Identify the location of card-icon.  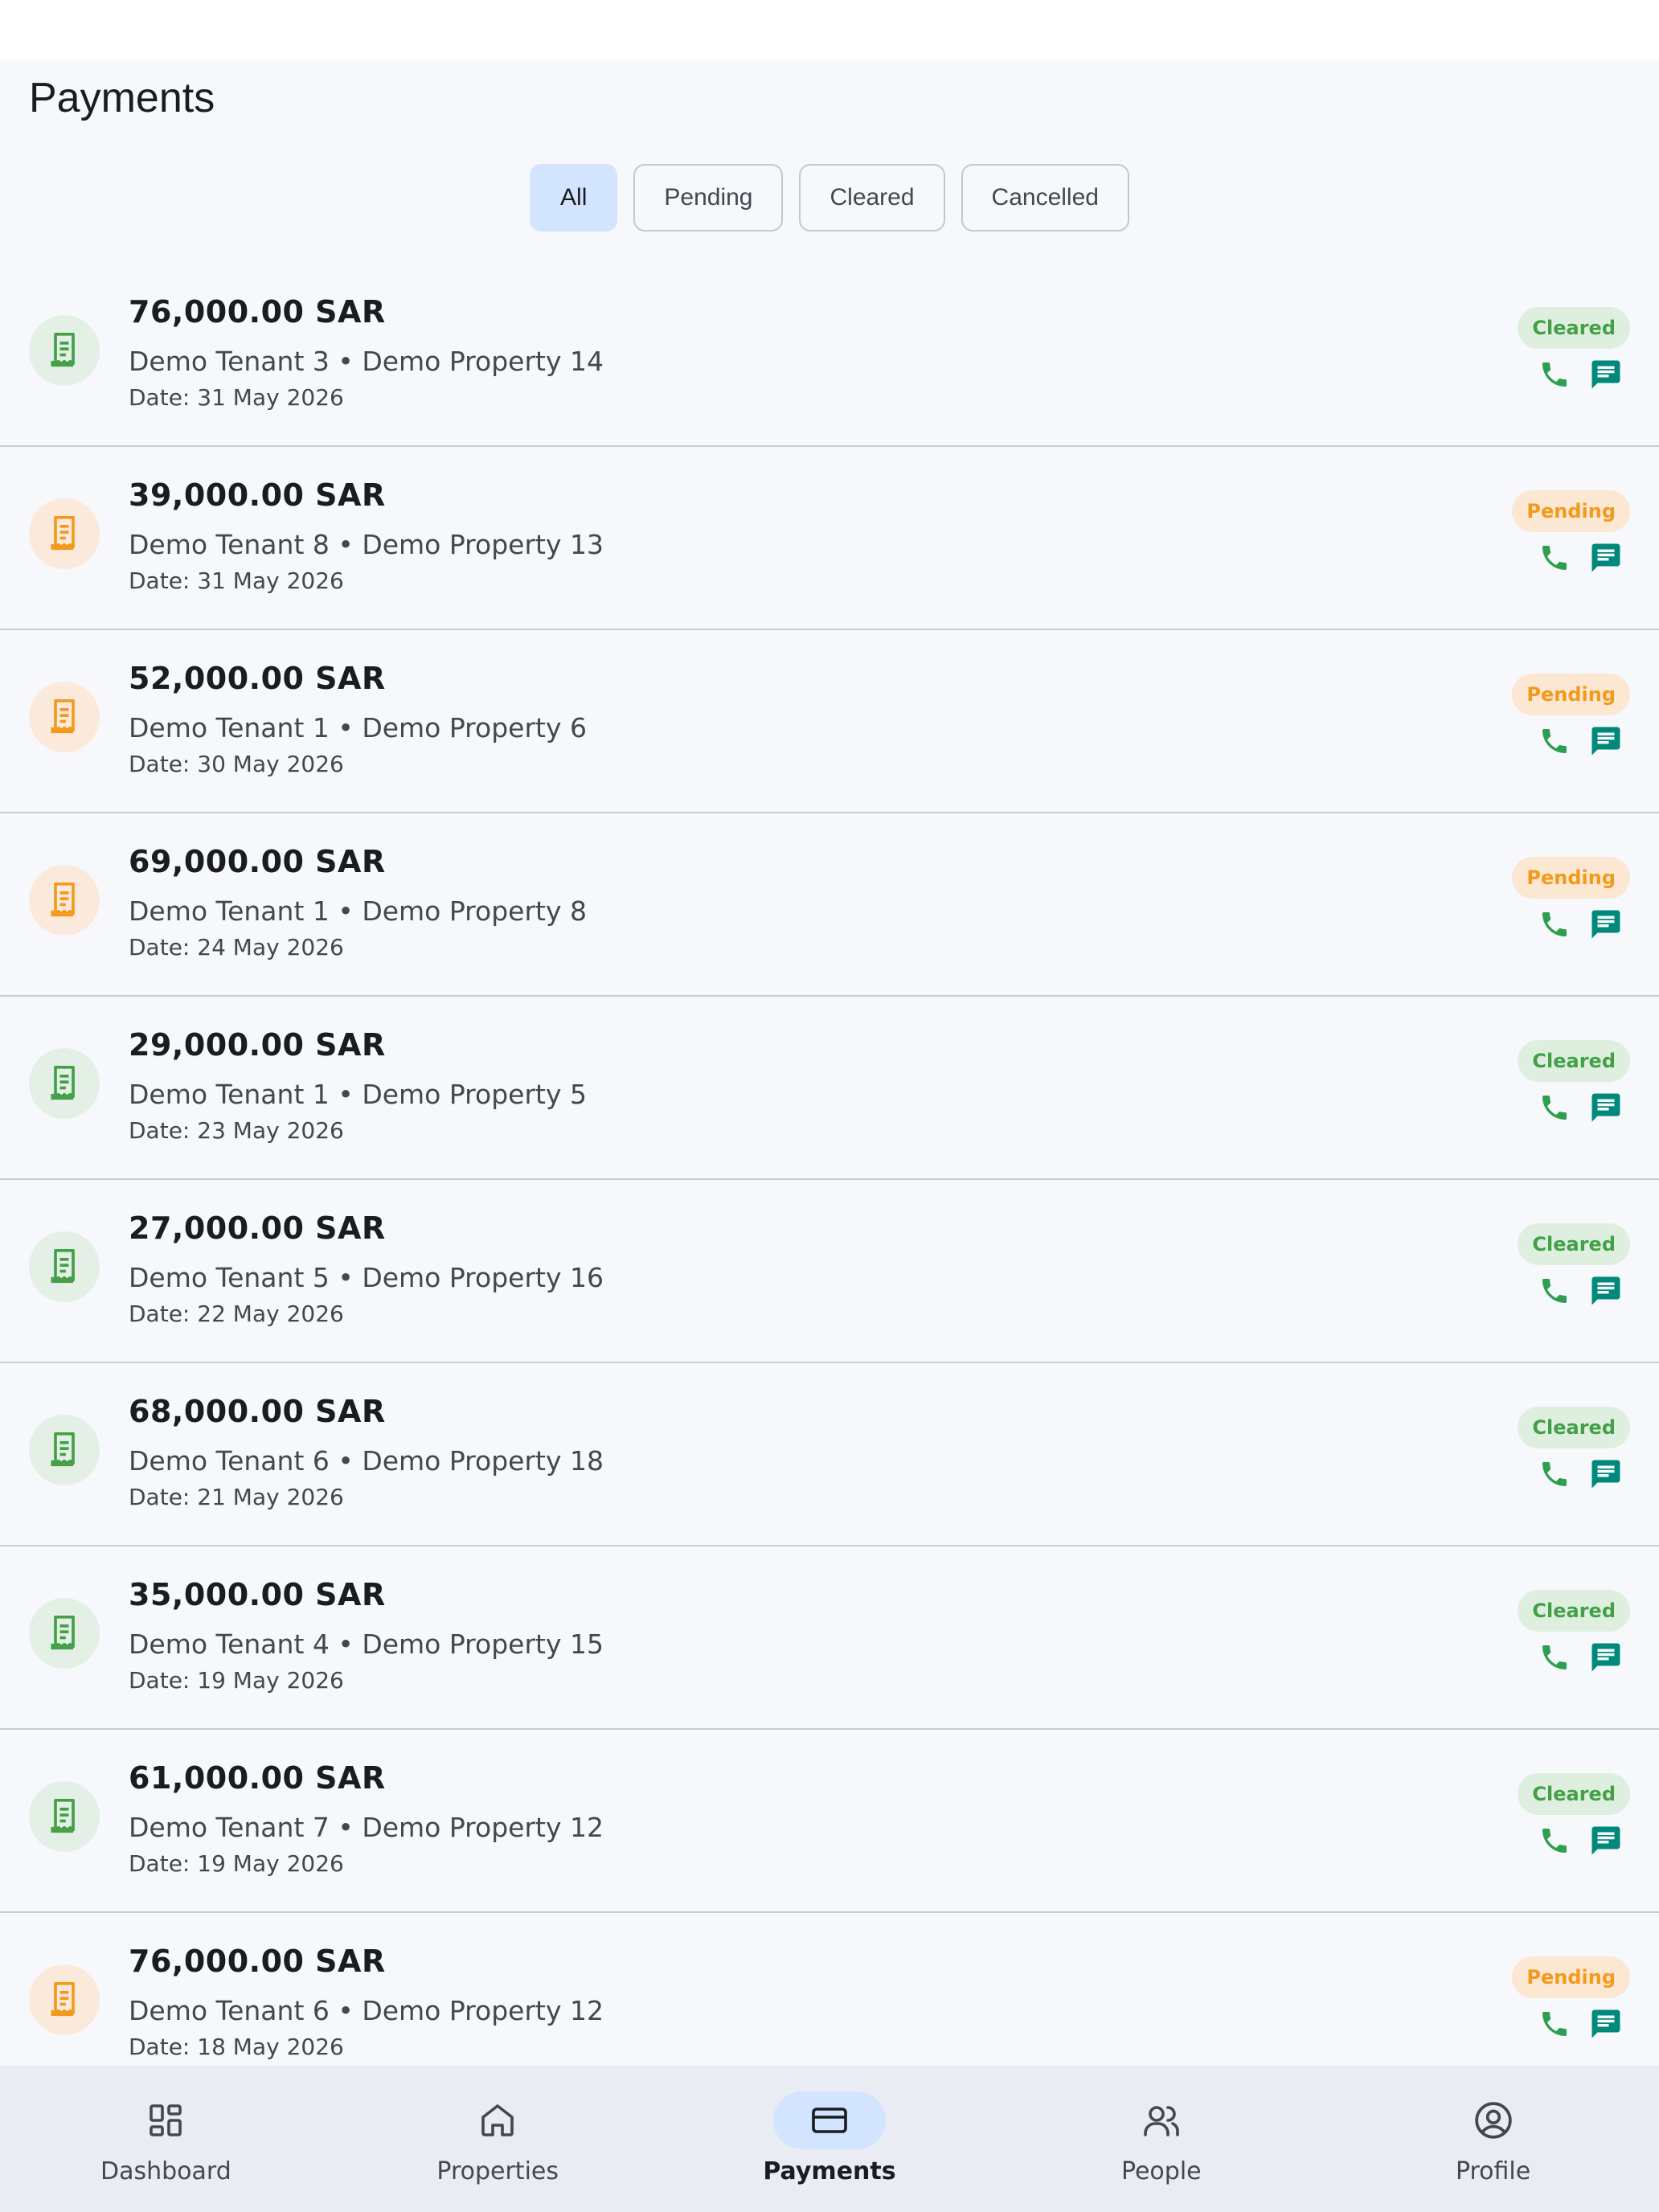
(829, 2120).